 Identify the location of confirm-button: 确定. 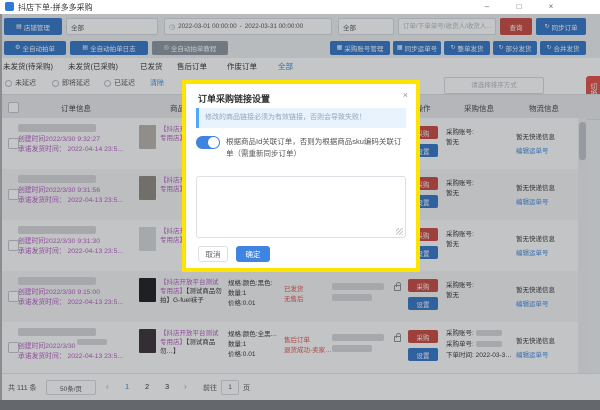
(253, 254).